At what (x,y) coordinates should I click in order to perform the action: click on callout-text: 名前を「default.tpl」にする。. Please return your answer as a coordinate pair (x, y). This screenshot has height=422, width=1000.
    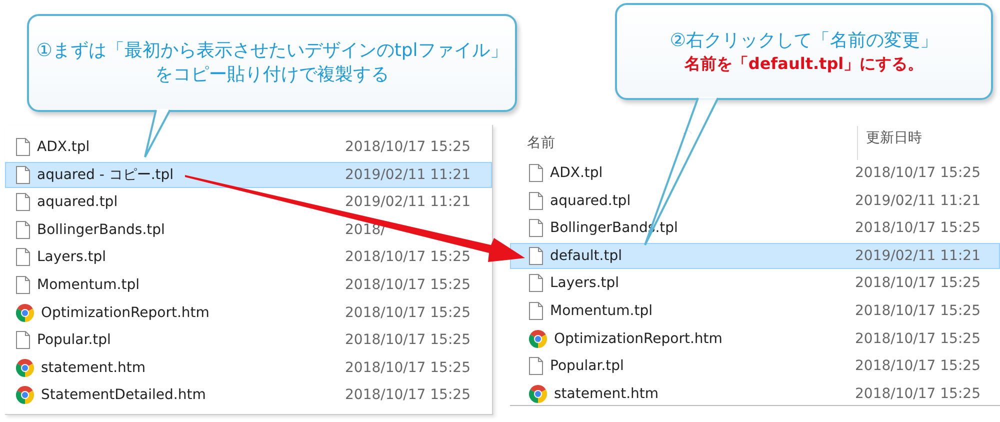
    Looking at the image, I should click on (804, 63).